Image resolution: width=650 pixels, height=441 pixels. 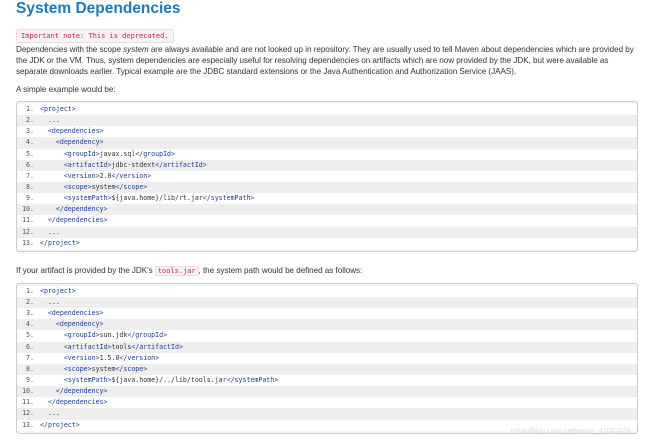 What do you see at coordinates (79, 324) in the screenshot?
I see `code-open-tag: <dependency>` at bounding box center [79, 324].